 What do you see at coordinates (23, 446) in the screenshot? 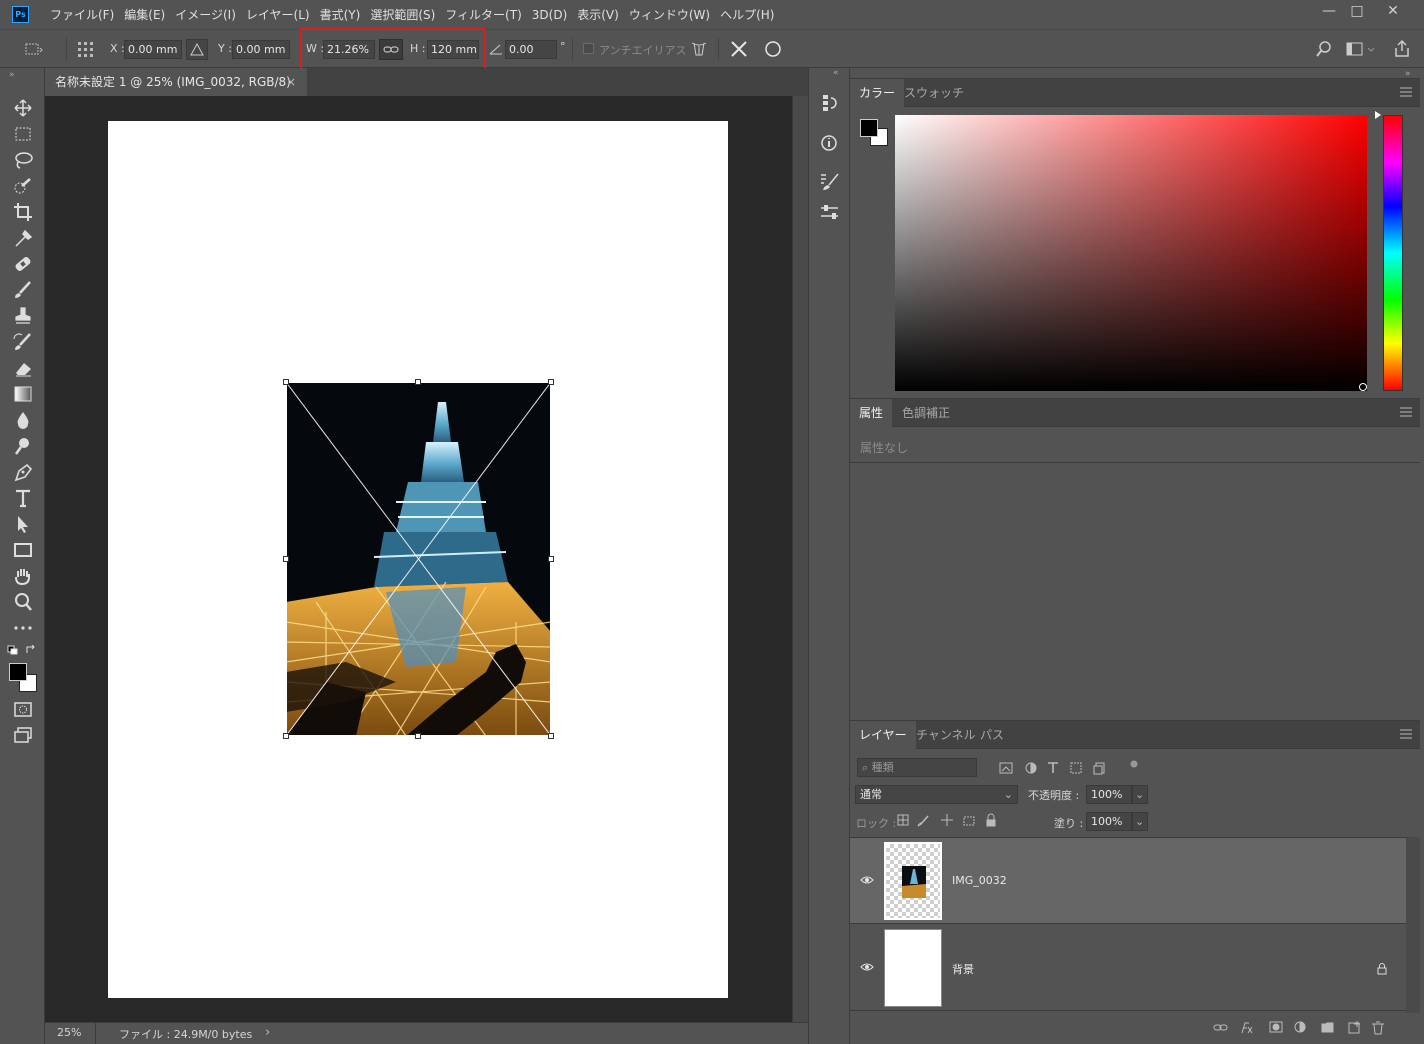
I see `dodge-tool-icon` at bounding box center [23, 446].